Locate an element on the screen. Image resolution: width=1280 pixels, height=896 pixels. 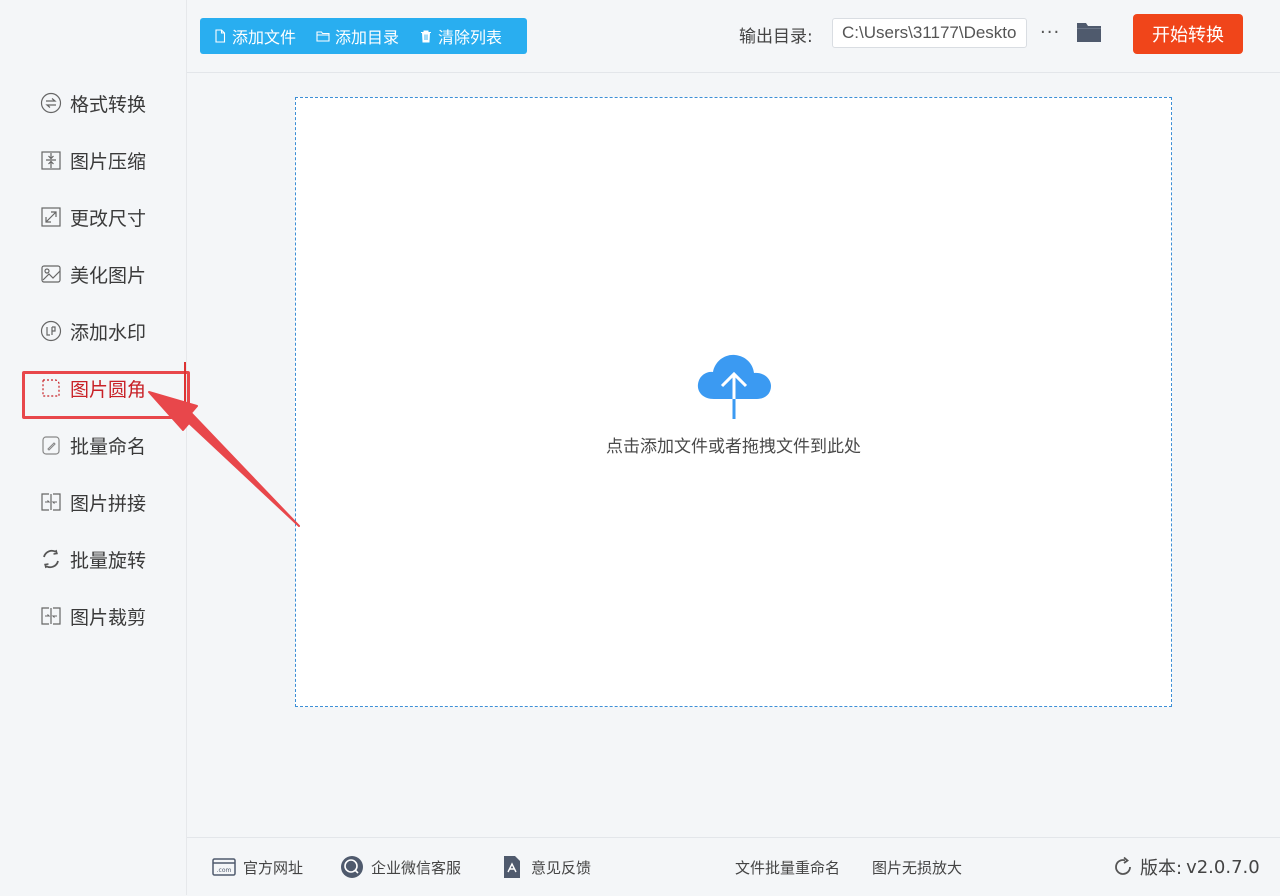
output-dir-label: 输出目录: is located at coordinates (776, 37).